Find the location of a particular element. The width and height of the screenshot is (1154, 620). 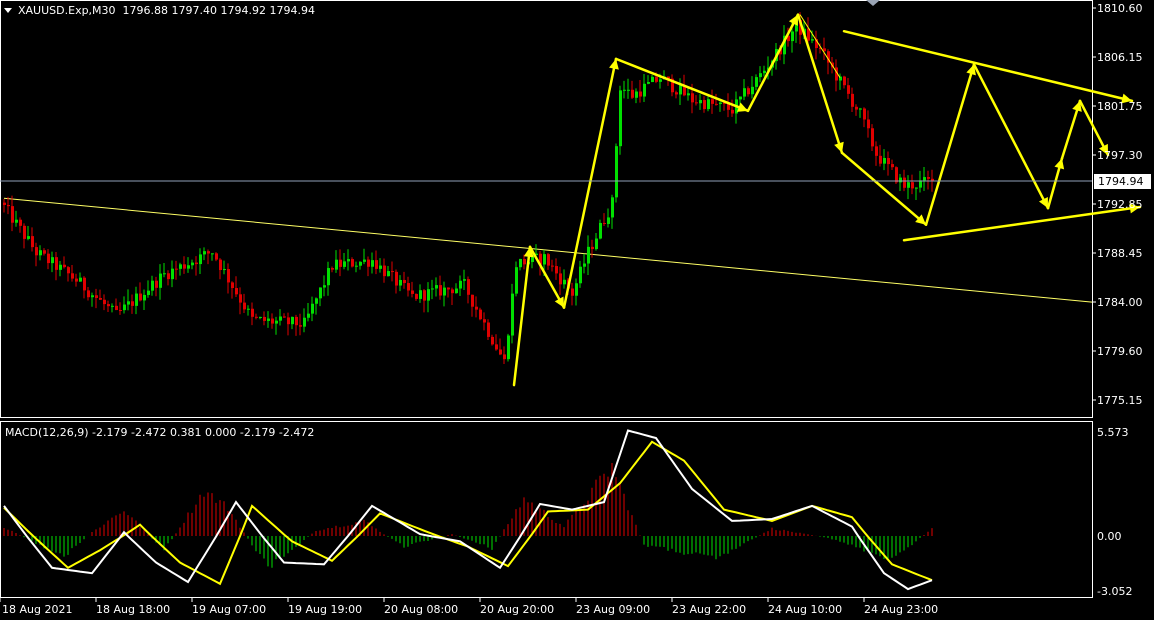

current-price-value: 1794.94 is located at coordinates (1121, 181).